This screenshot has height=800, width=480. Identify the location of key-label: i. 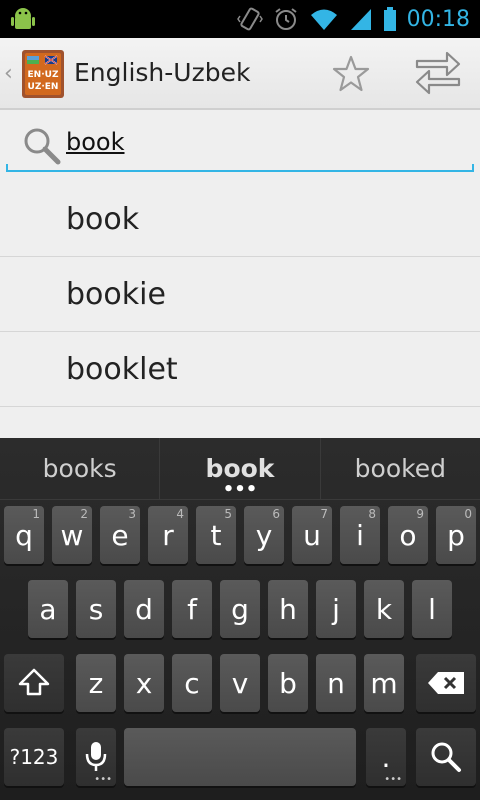
(360, 535).